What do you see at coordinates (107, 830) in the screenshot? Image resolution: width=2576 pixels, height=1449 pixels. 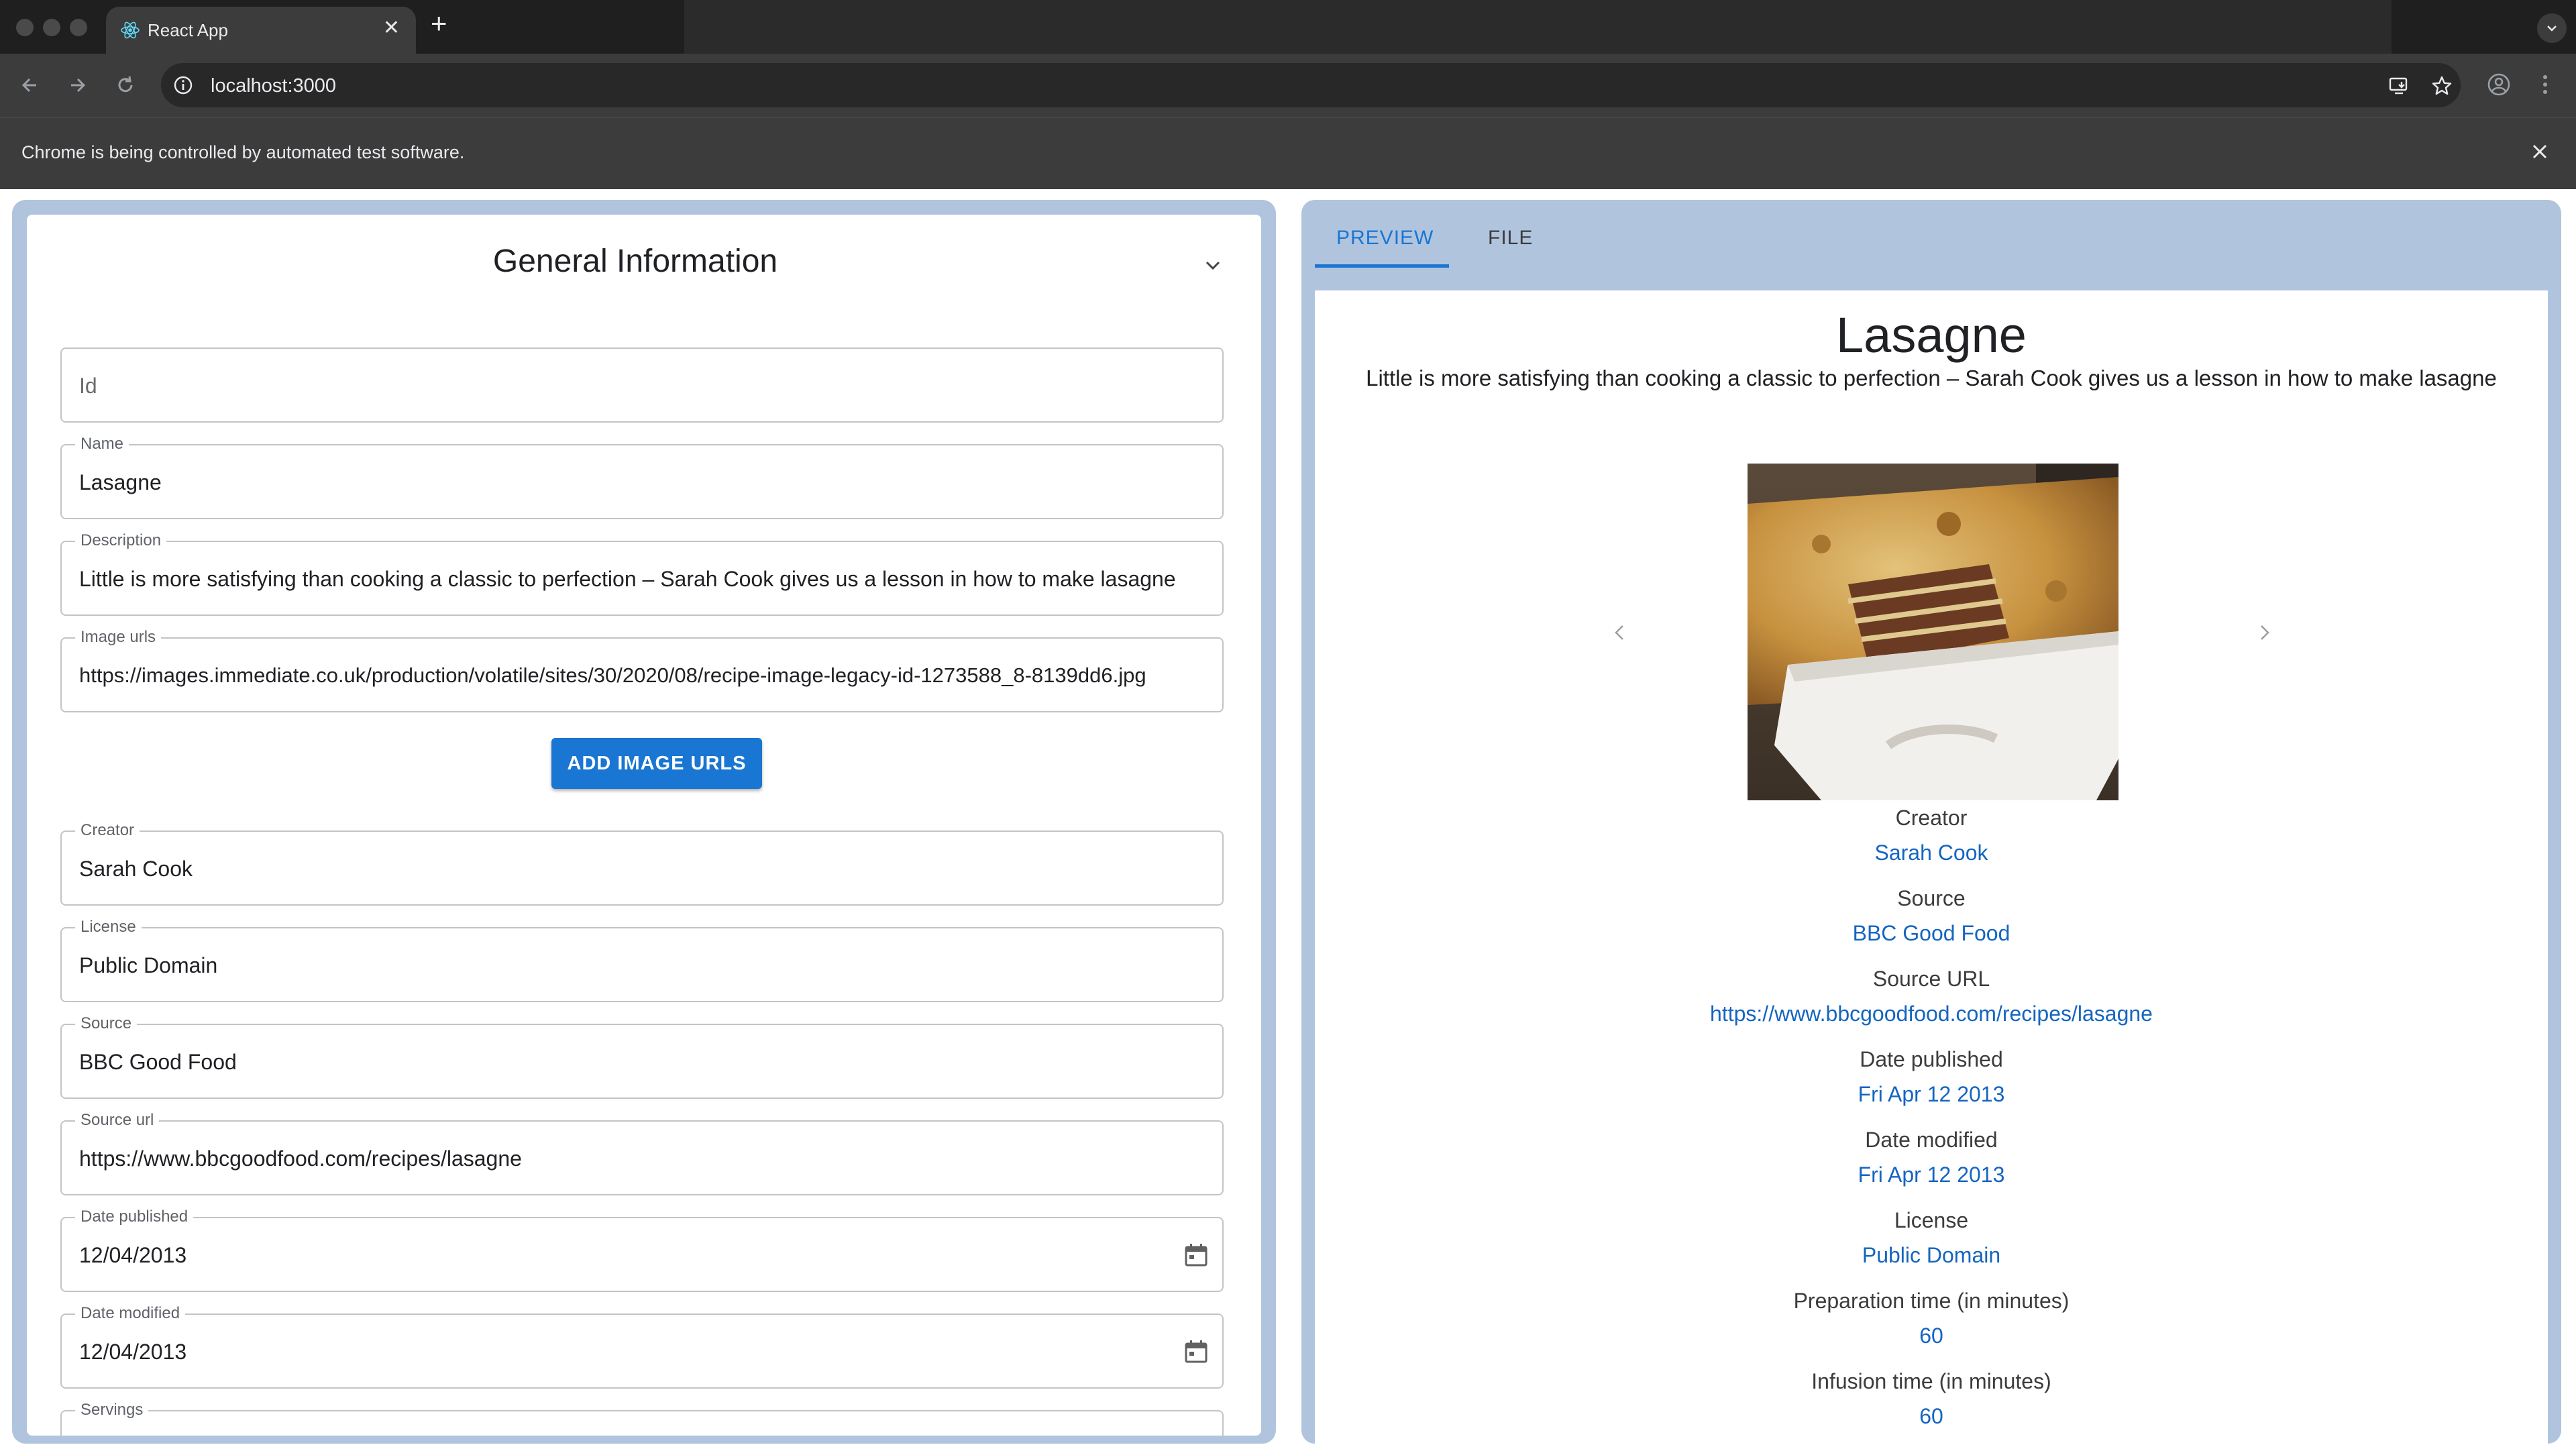 I see `creator-label: Creator` at bounding box center [107, 830].